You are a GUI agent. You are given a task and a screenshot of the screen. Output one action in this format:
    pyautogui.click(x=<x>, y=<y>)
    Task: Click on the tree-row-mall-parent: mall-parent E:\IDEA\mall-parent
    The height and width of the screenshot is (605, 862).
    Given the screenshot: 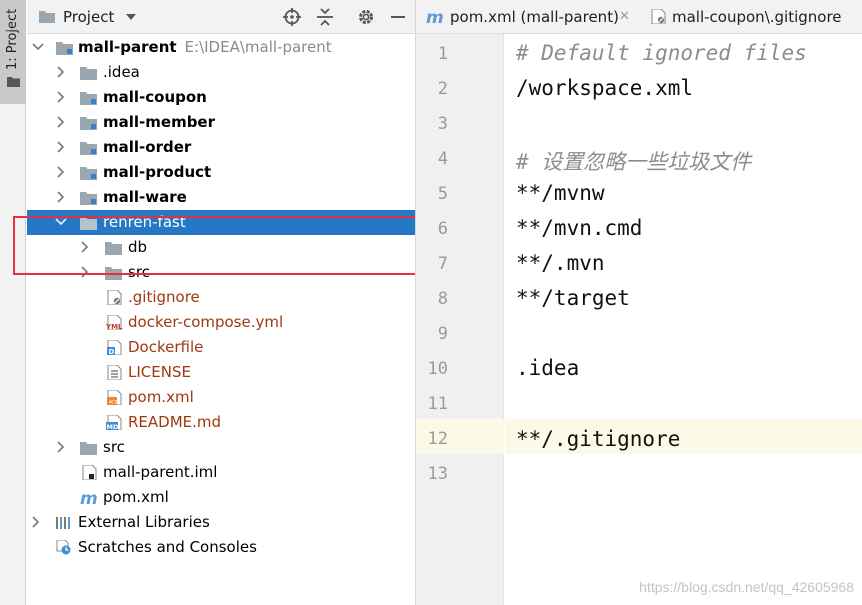 What is the action you would take?
    pyautogui.click(x=221, y=47)
    